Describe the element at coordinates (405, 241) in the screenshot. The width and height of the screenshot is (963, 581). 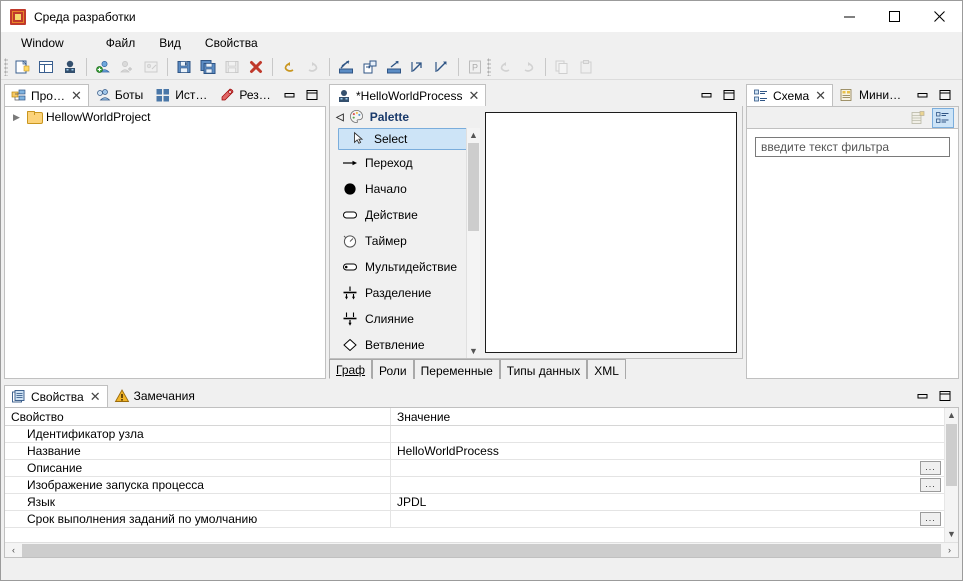
I see `palette-item-timer: Таймер` at that location.